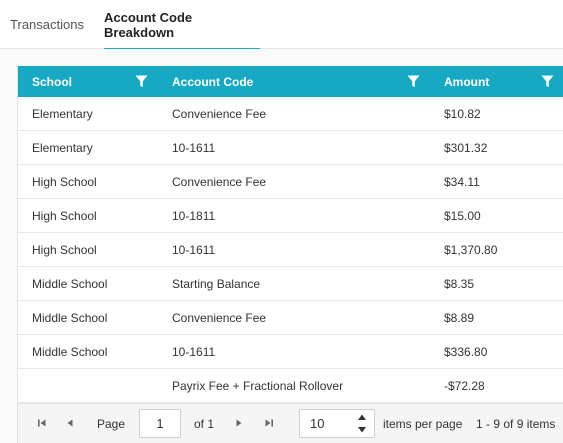  What do you see at coordinates (459, 317) in the screenshot?
I see `cell-amount: $8.89` at bounding box center [459, 317].